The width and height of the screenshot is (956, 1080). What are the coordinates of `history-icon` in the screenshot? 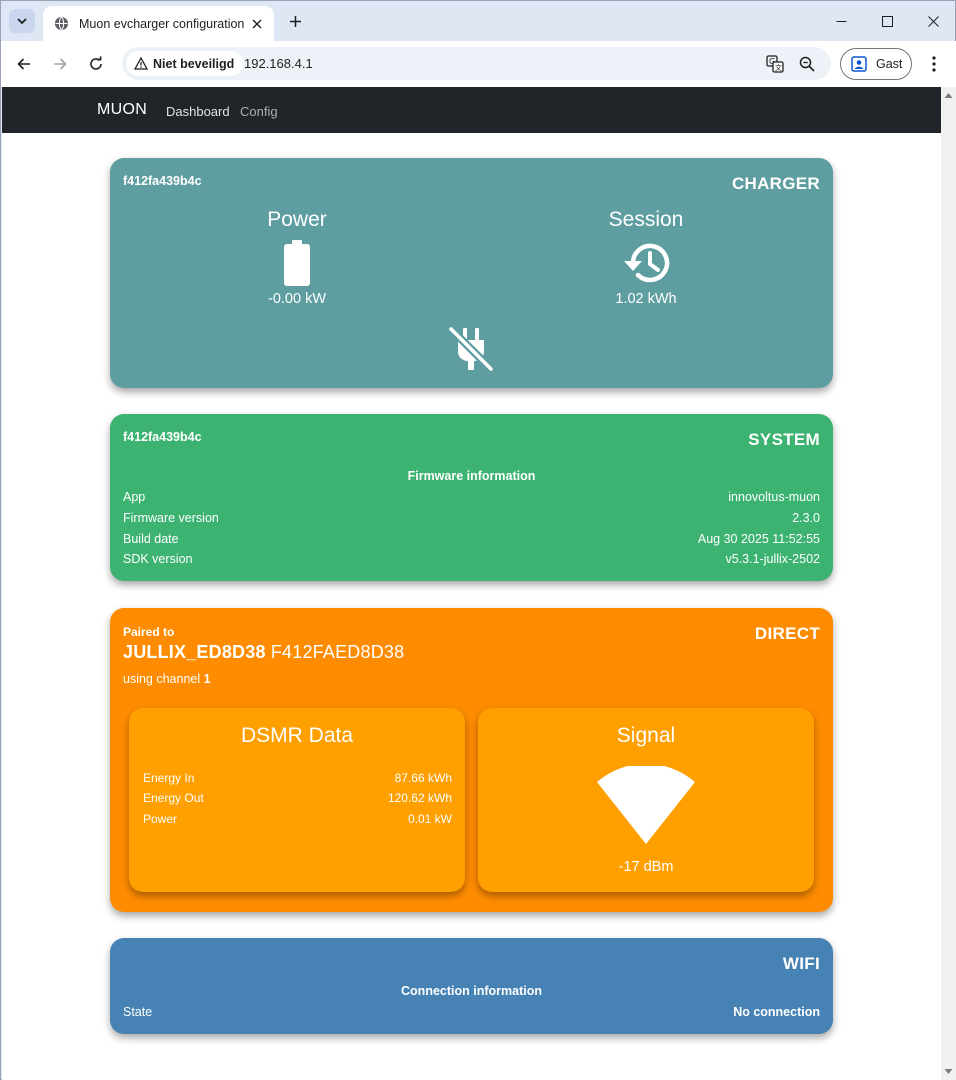 It's located at (646, 263).